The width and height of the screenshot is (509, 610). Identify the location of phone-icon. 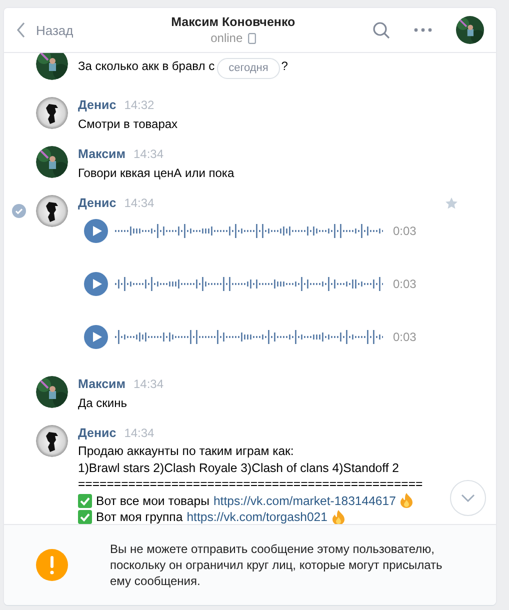
(252, 38).